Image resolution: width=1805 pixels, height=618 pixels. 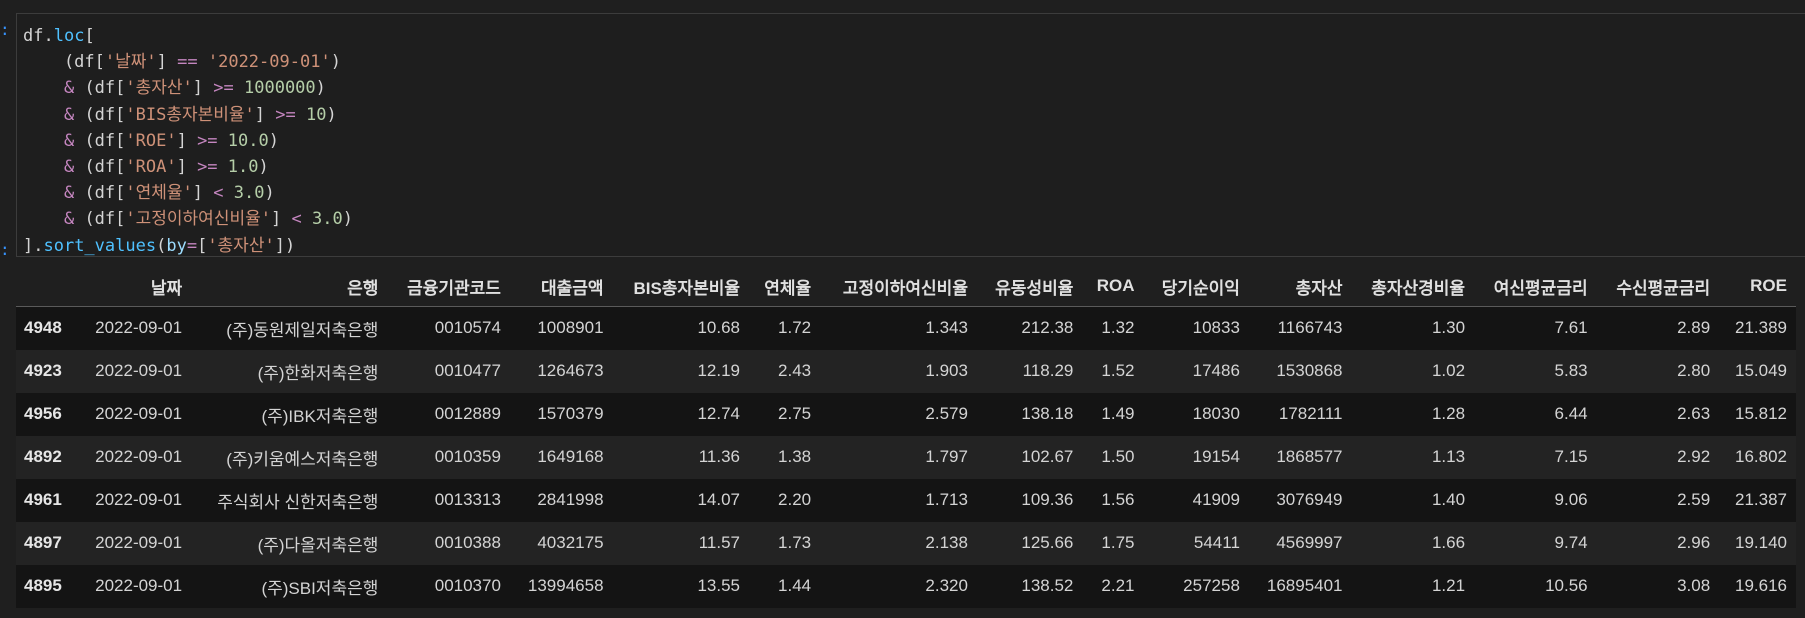 What do you see at coordinates (1118, 456) in the screenshot?
I see `table-cell: 1.50` at bounding box center [1118, 456].